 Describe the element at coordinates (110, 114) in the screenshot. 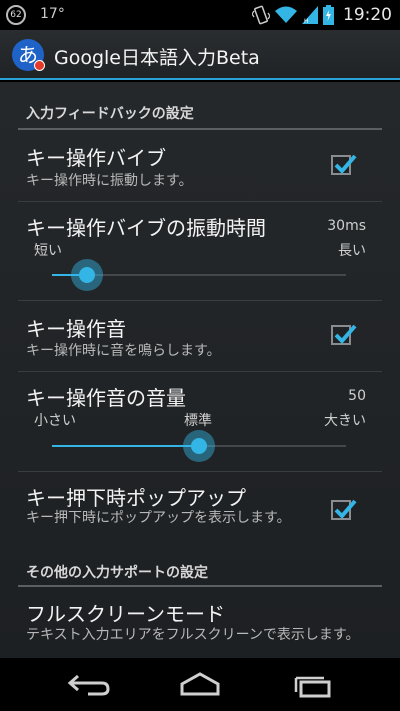

I see `section-header-input-feedback: 入力フィードバックの設定` at that location.